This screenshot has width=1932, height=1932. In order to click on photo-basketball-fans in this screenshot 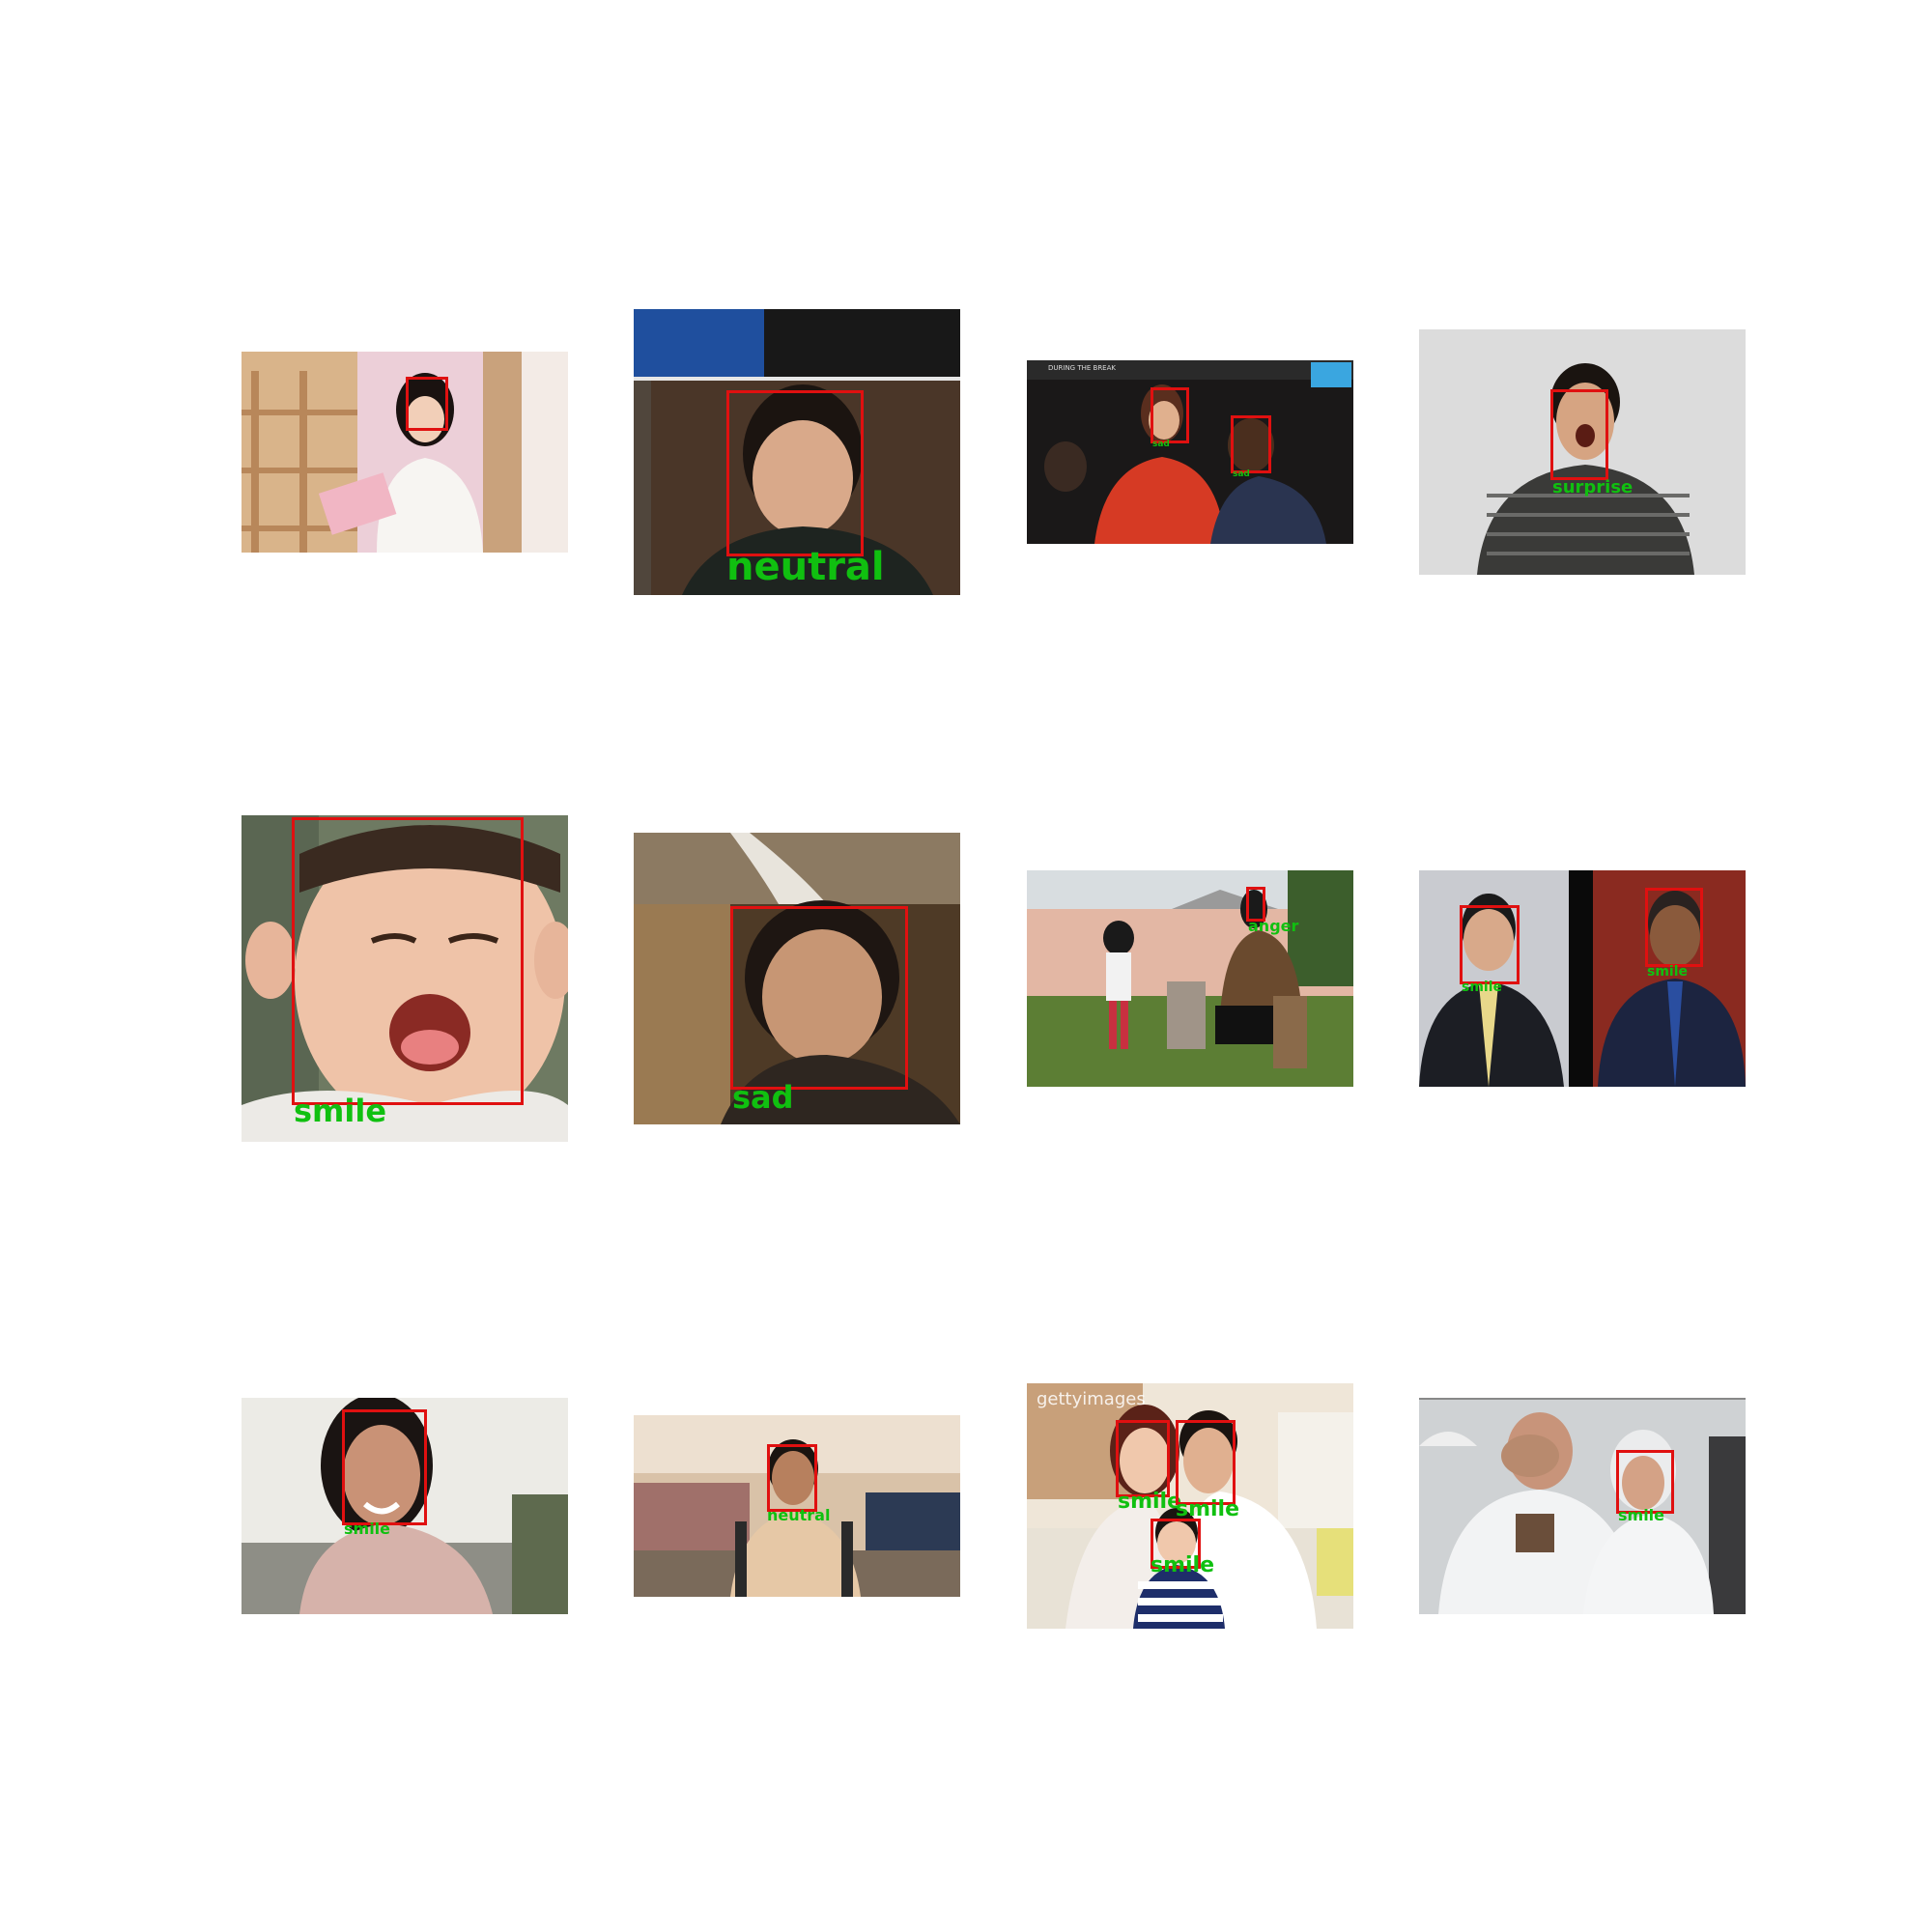, I will do `click(1190, 452)`.